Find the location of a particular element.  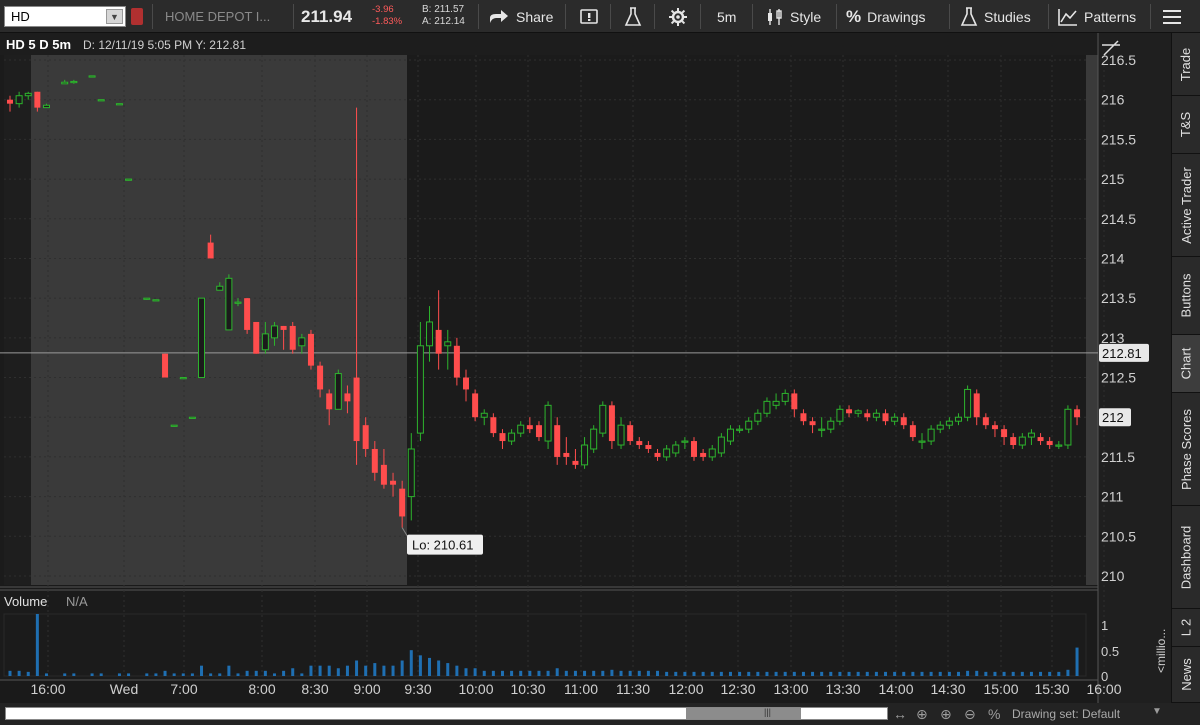

price-tick-label: 215 is located at coordinates (1113, 179).